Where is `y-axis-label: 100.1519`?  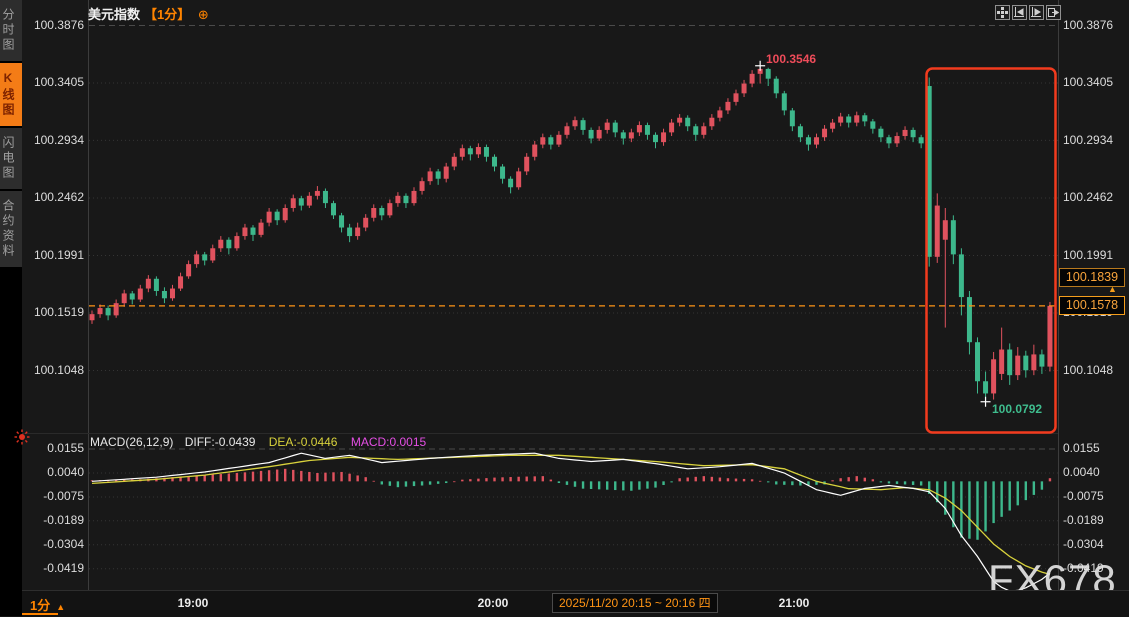 y-axis-label: 100.1519 is located at coordinates (58, 312).